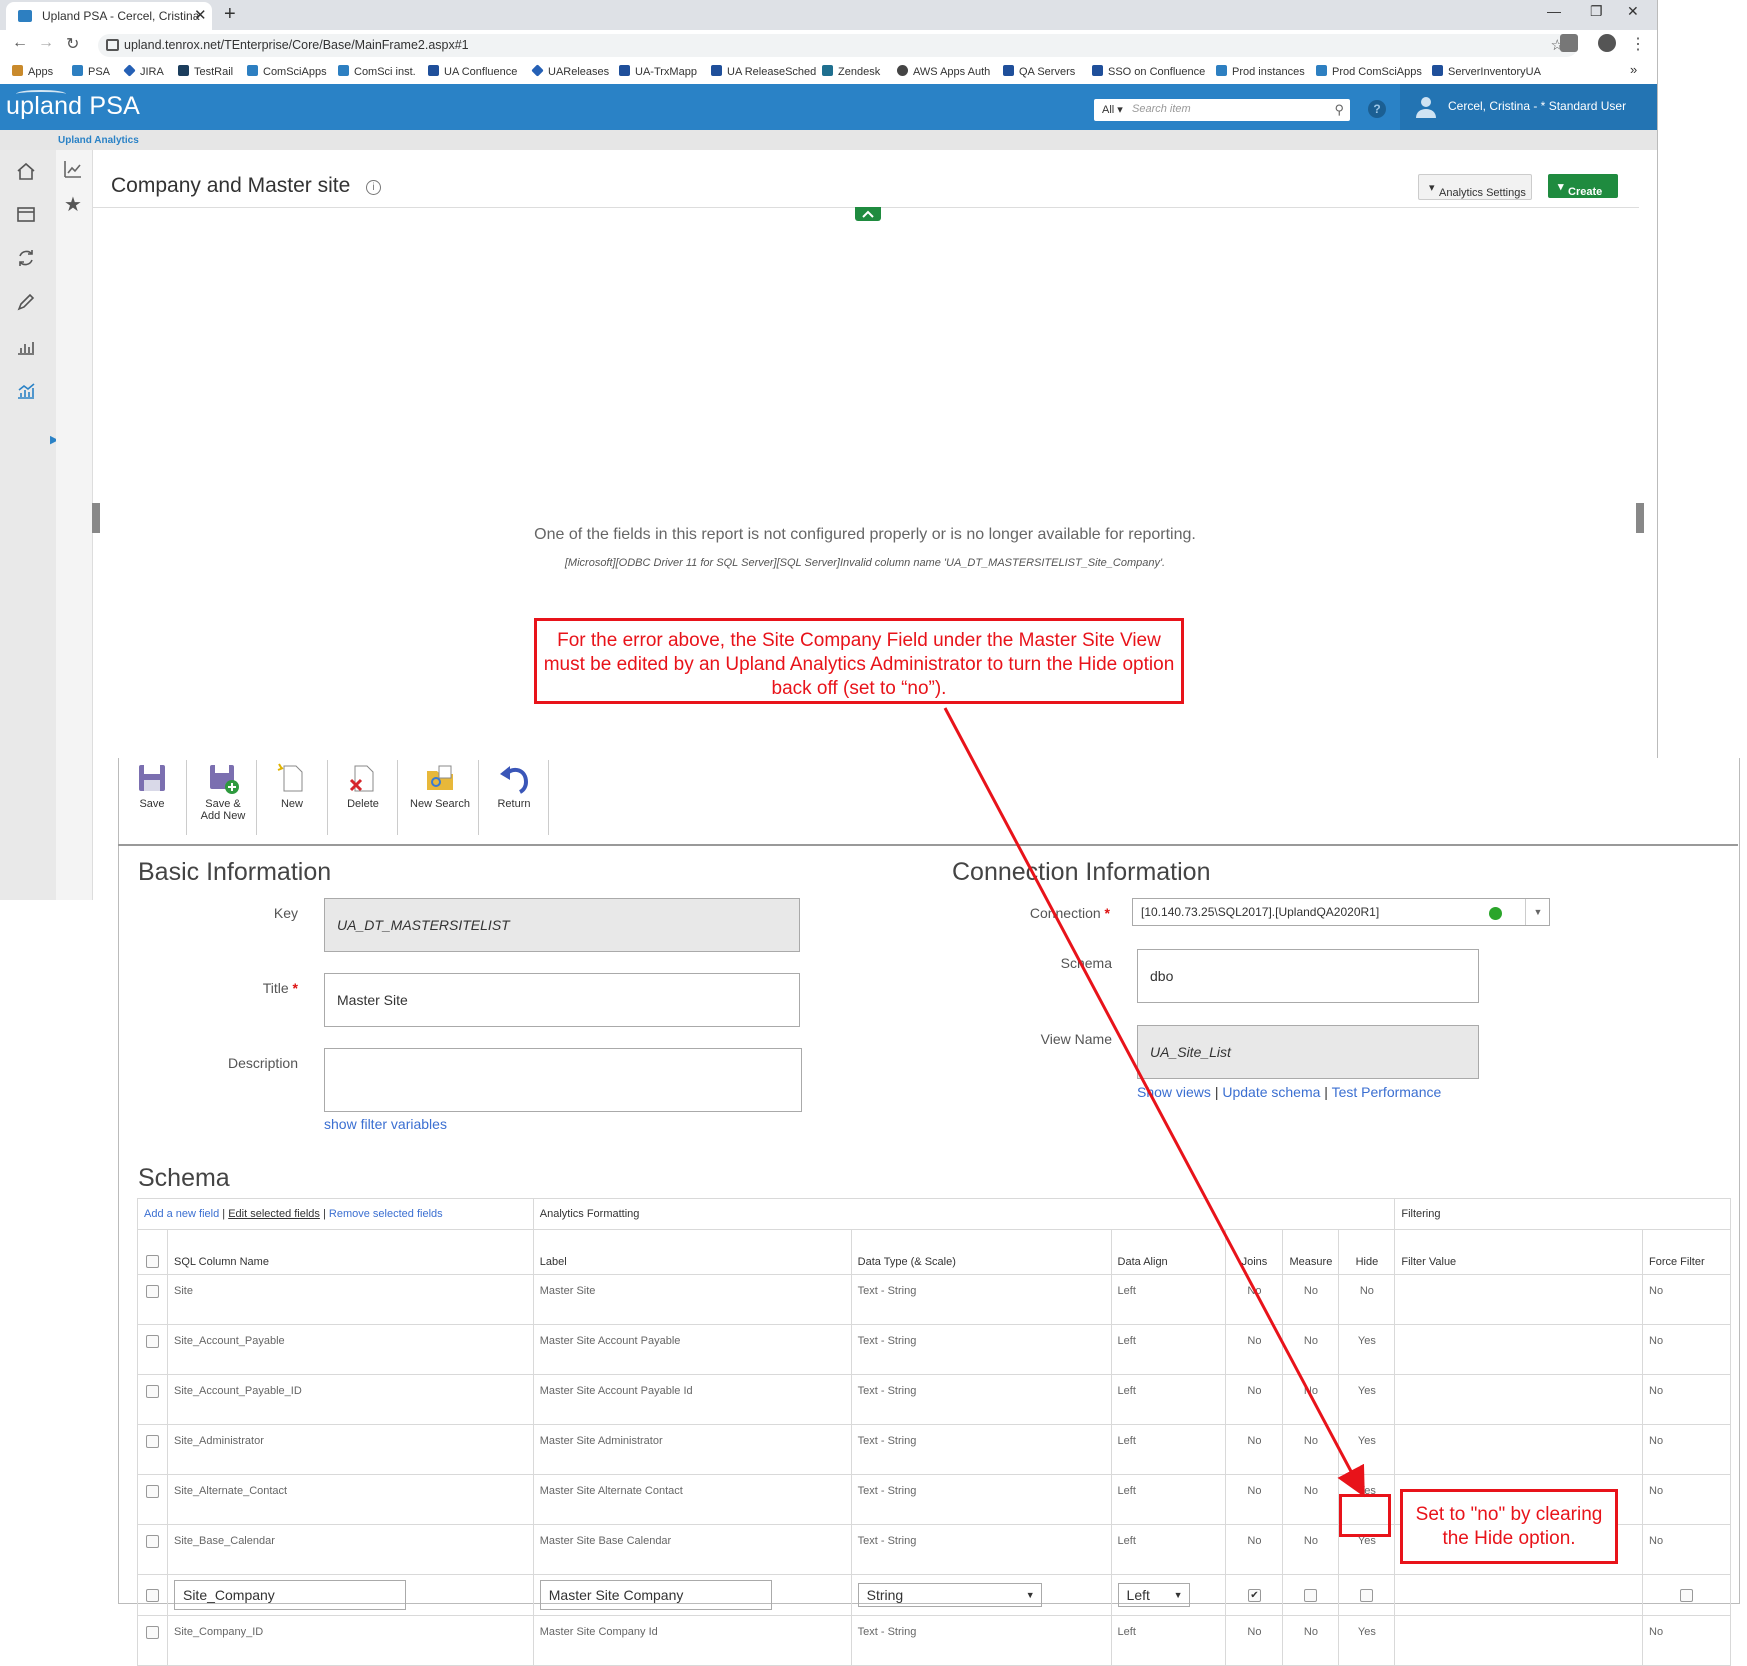 The height and width of the screenshot is (1666, 1747). Describe the element at coordinates (1686, 1640) in the screenshot. I see `force-filter-cell: No` at that location.